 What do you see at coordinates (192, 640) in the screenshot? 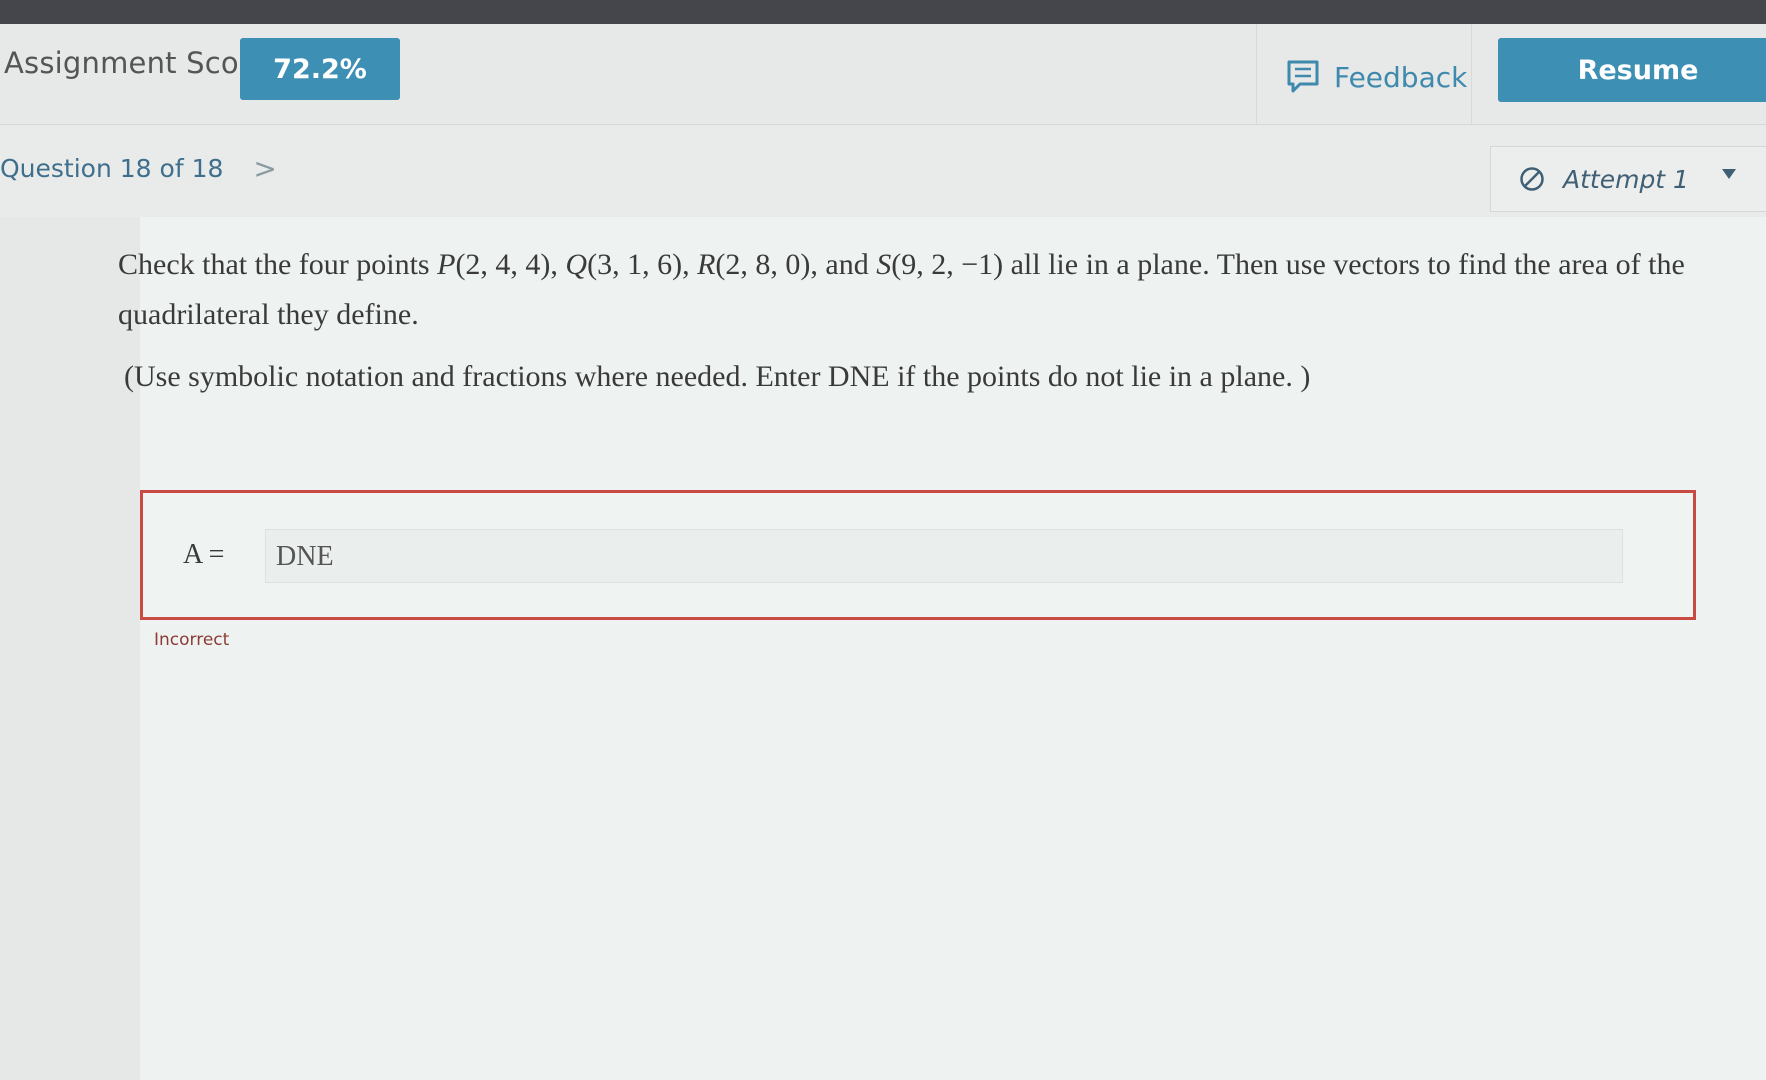
I see `answer-status: Incorrect` at bounding box center [192, 640].